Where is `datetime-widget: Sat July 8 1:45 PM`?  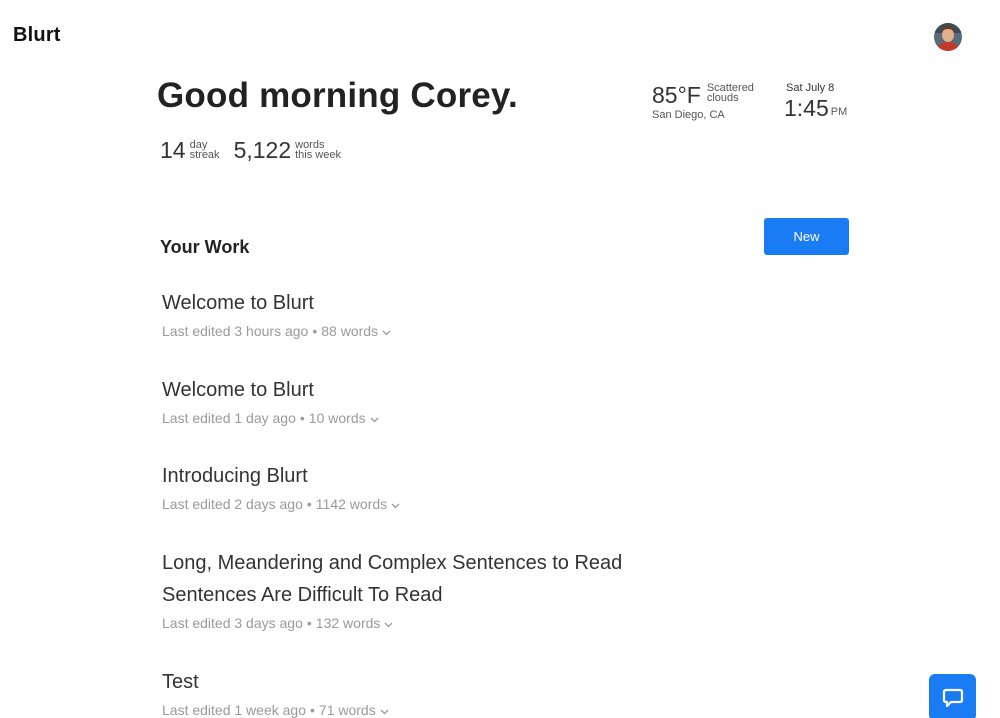 datetime-widget: Sat July 8 1:45 PM is located at coordinates (815, 101).